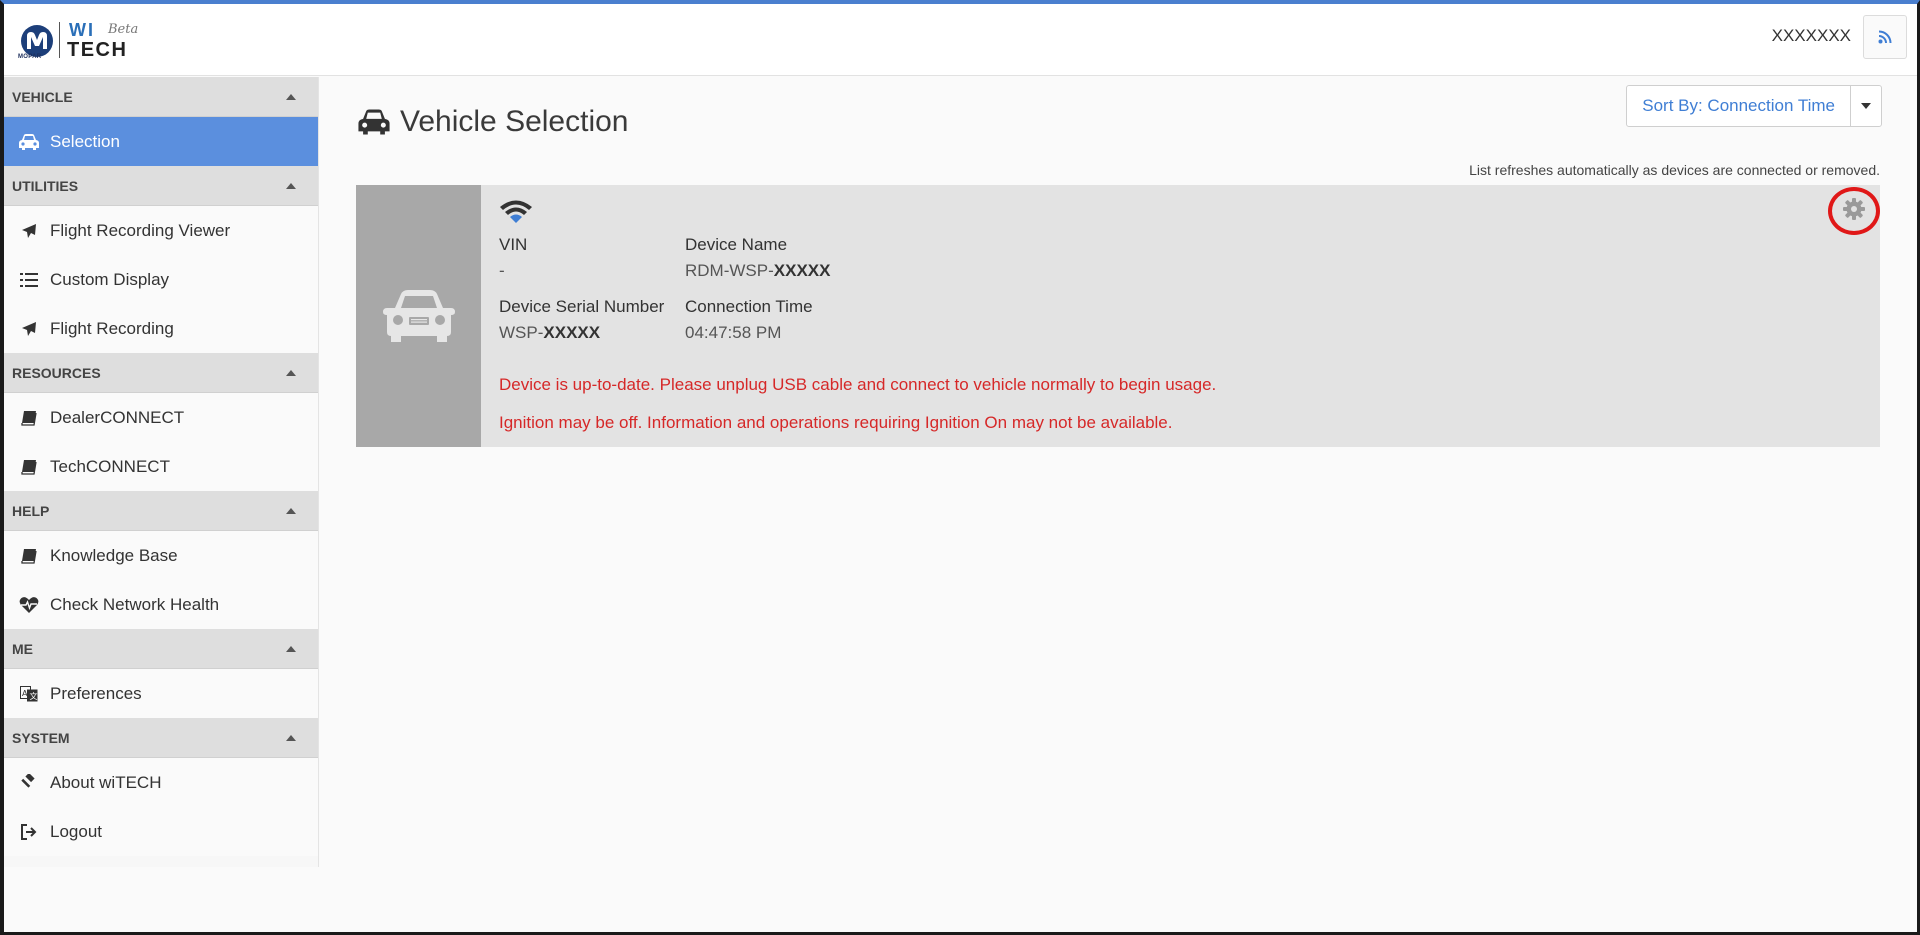  I want to click on translate-icon: A文, so click(29, 694).